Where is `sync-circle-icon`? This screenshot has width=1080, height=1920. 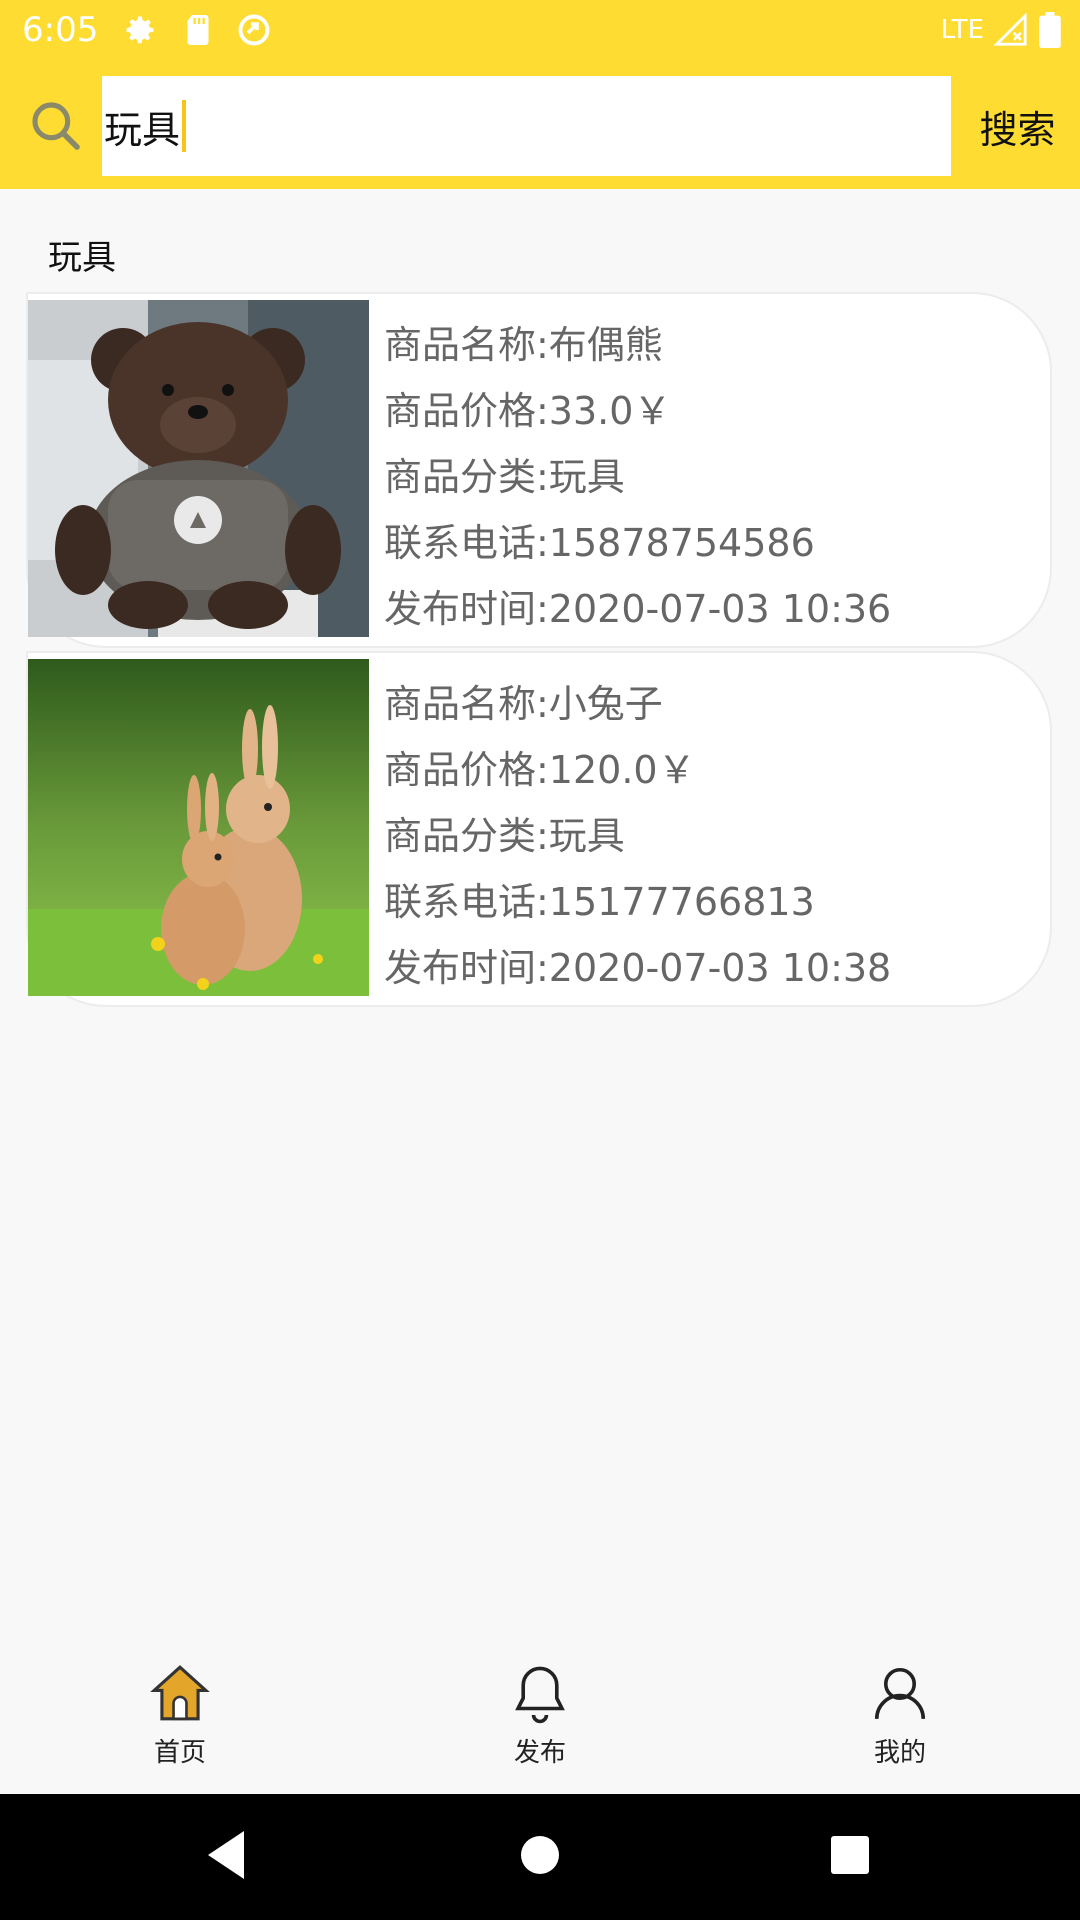 sync-circle-icon is located at coordinates (254, 30).